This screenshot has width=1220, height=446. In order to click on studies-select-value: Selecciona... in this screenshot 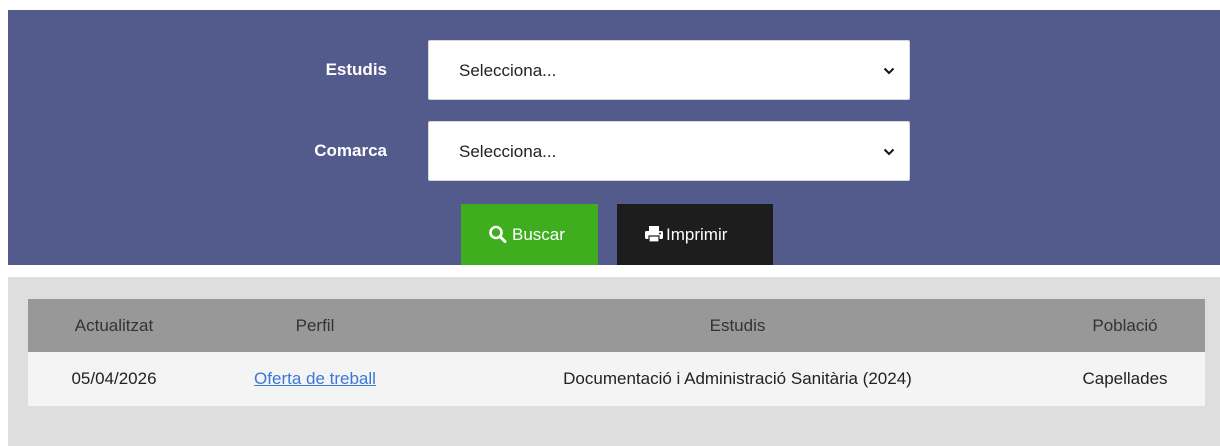, I will do `click(508, 70)`.